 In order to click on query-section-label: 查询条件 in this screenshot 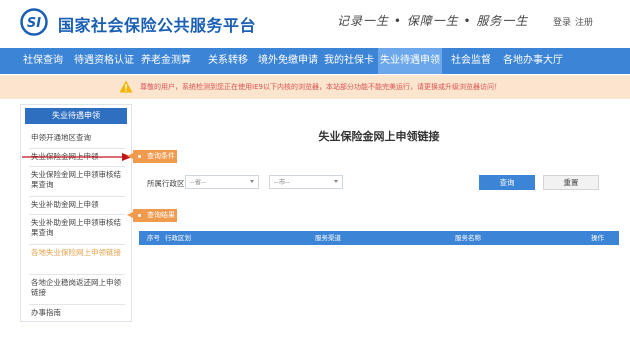, I will do `click(161, 156)`.